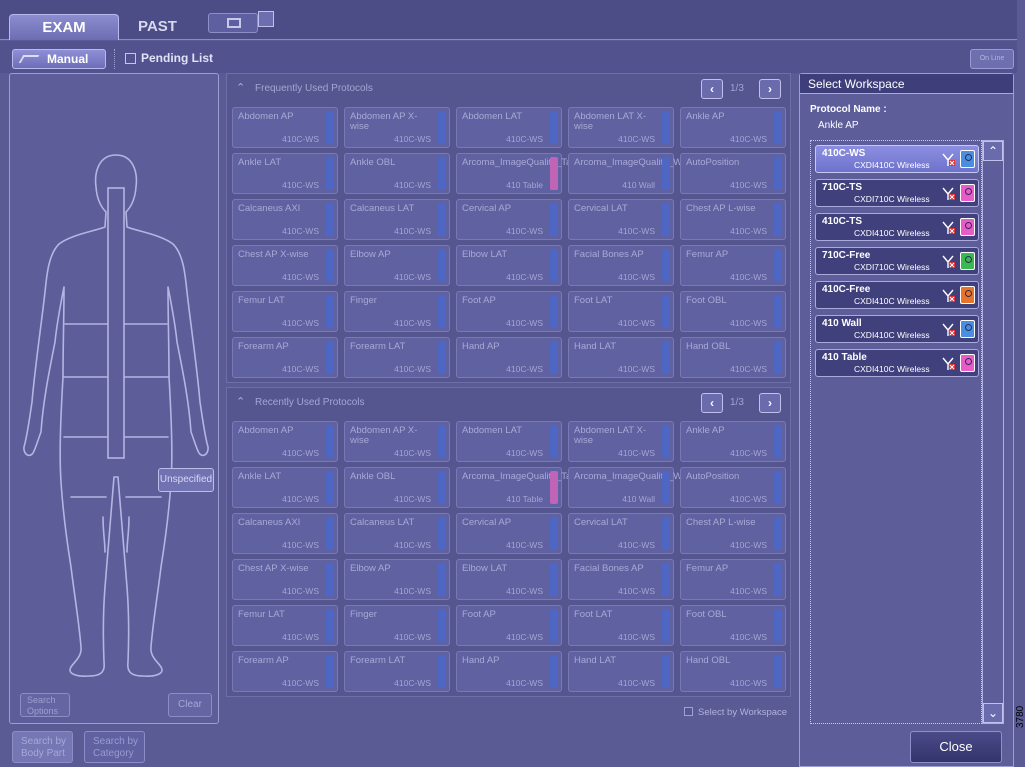 The height and width of the screenshot is (767, 1025). I want to click on body-figure, so click(116, 412).